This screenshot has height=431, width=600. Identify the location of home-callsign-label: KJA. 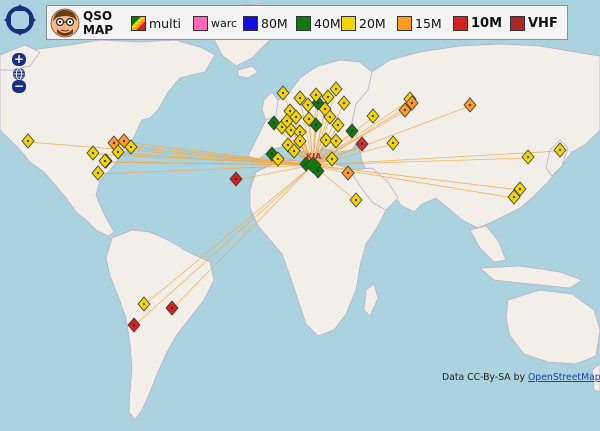
(314, 156).